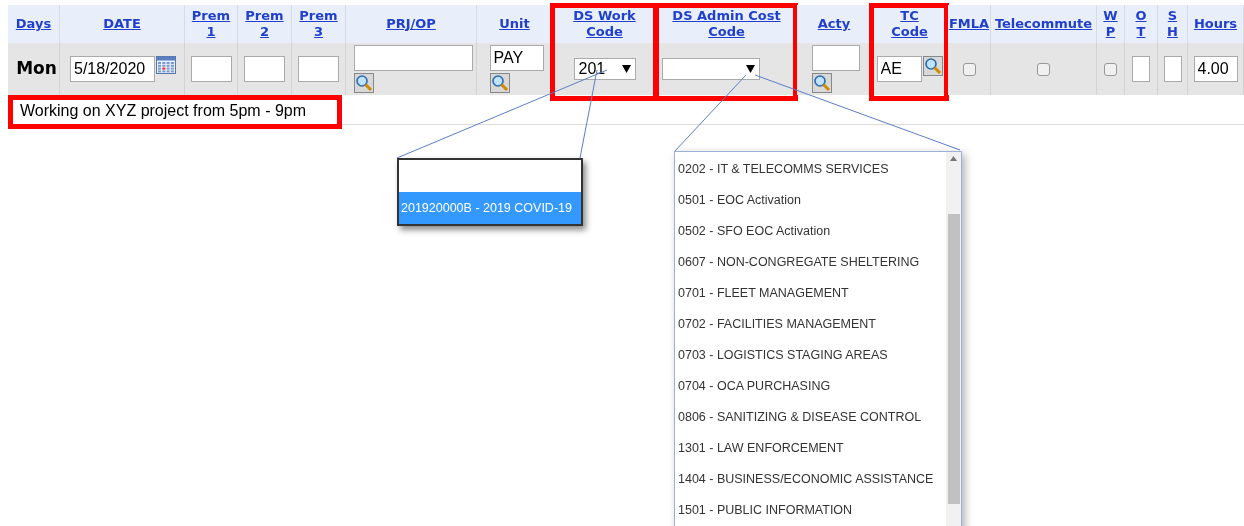 The image size is (1244, 526). I want to click on dropdown-option: 1501 - PUBLIC INFORMATION, so click(810, 510).